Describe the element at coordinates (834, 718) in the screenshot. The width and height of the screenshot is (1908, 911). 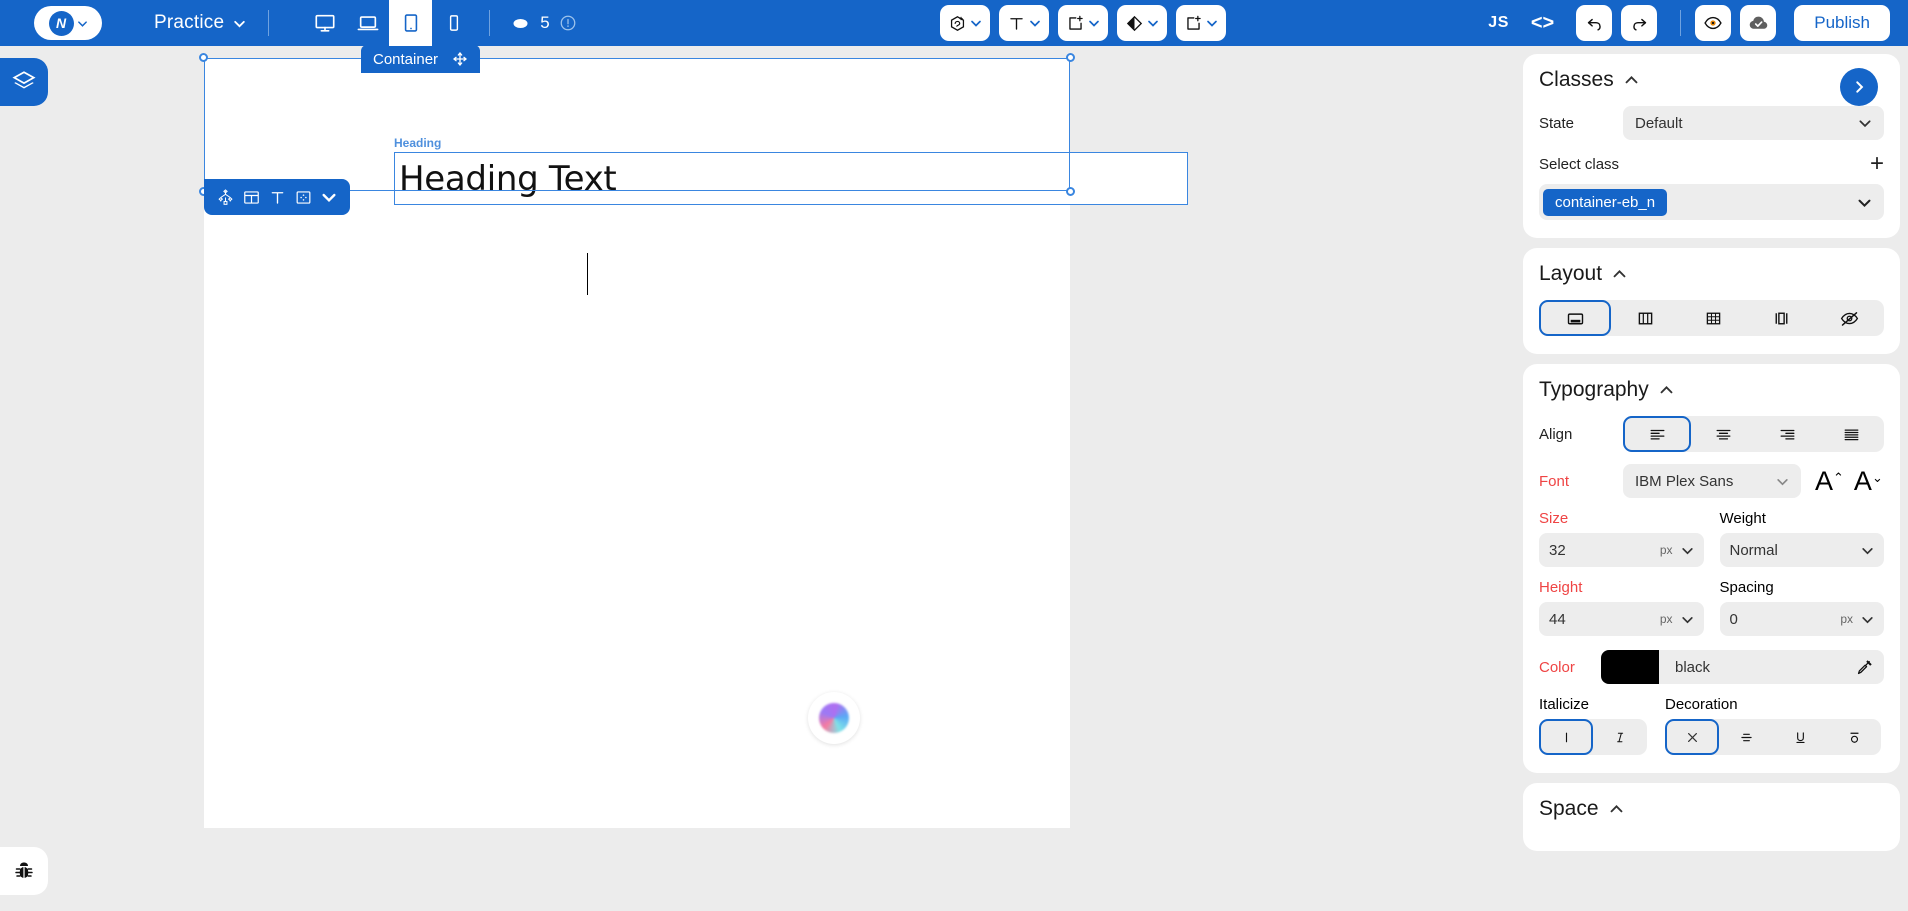
I see `ai-assistant-button` at that location.